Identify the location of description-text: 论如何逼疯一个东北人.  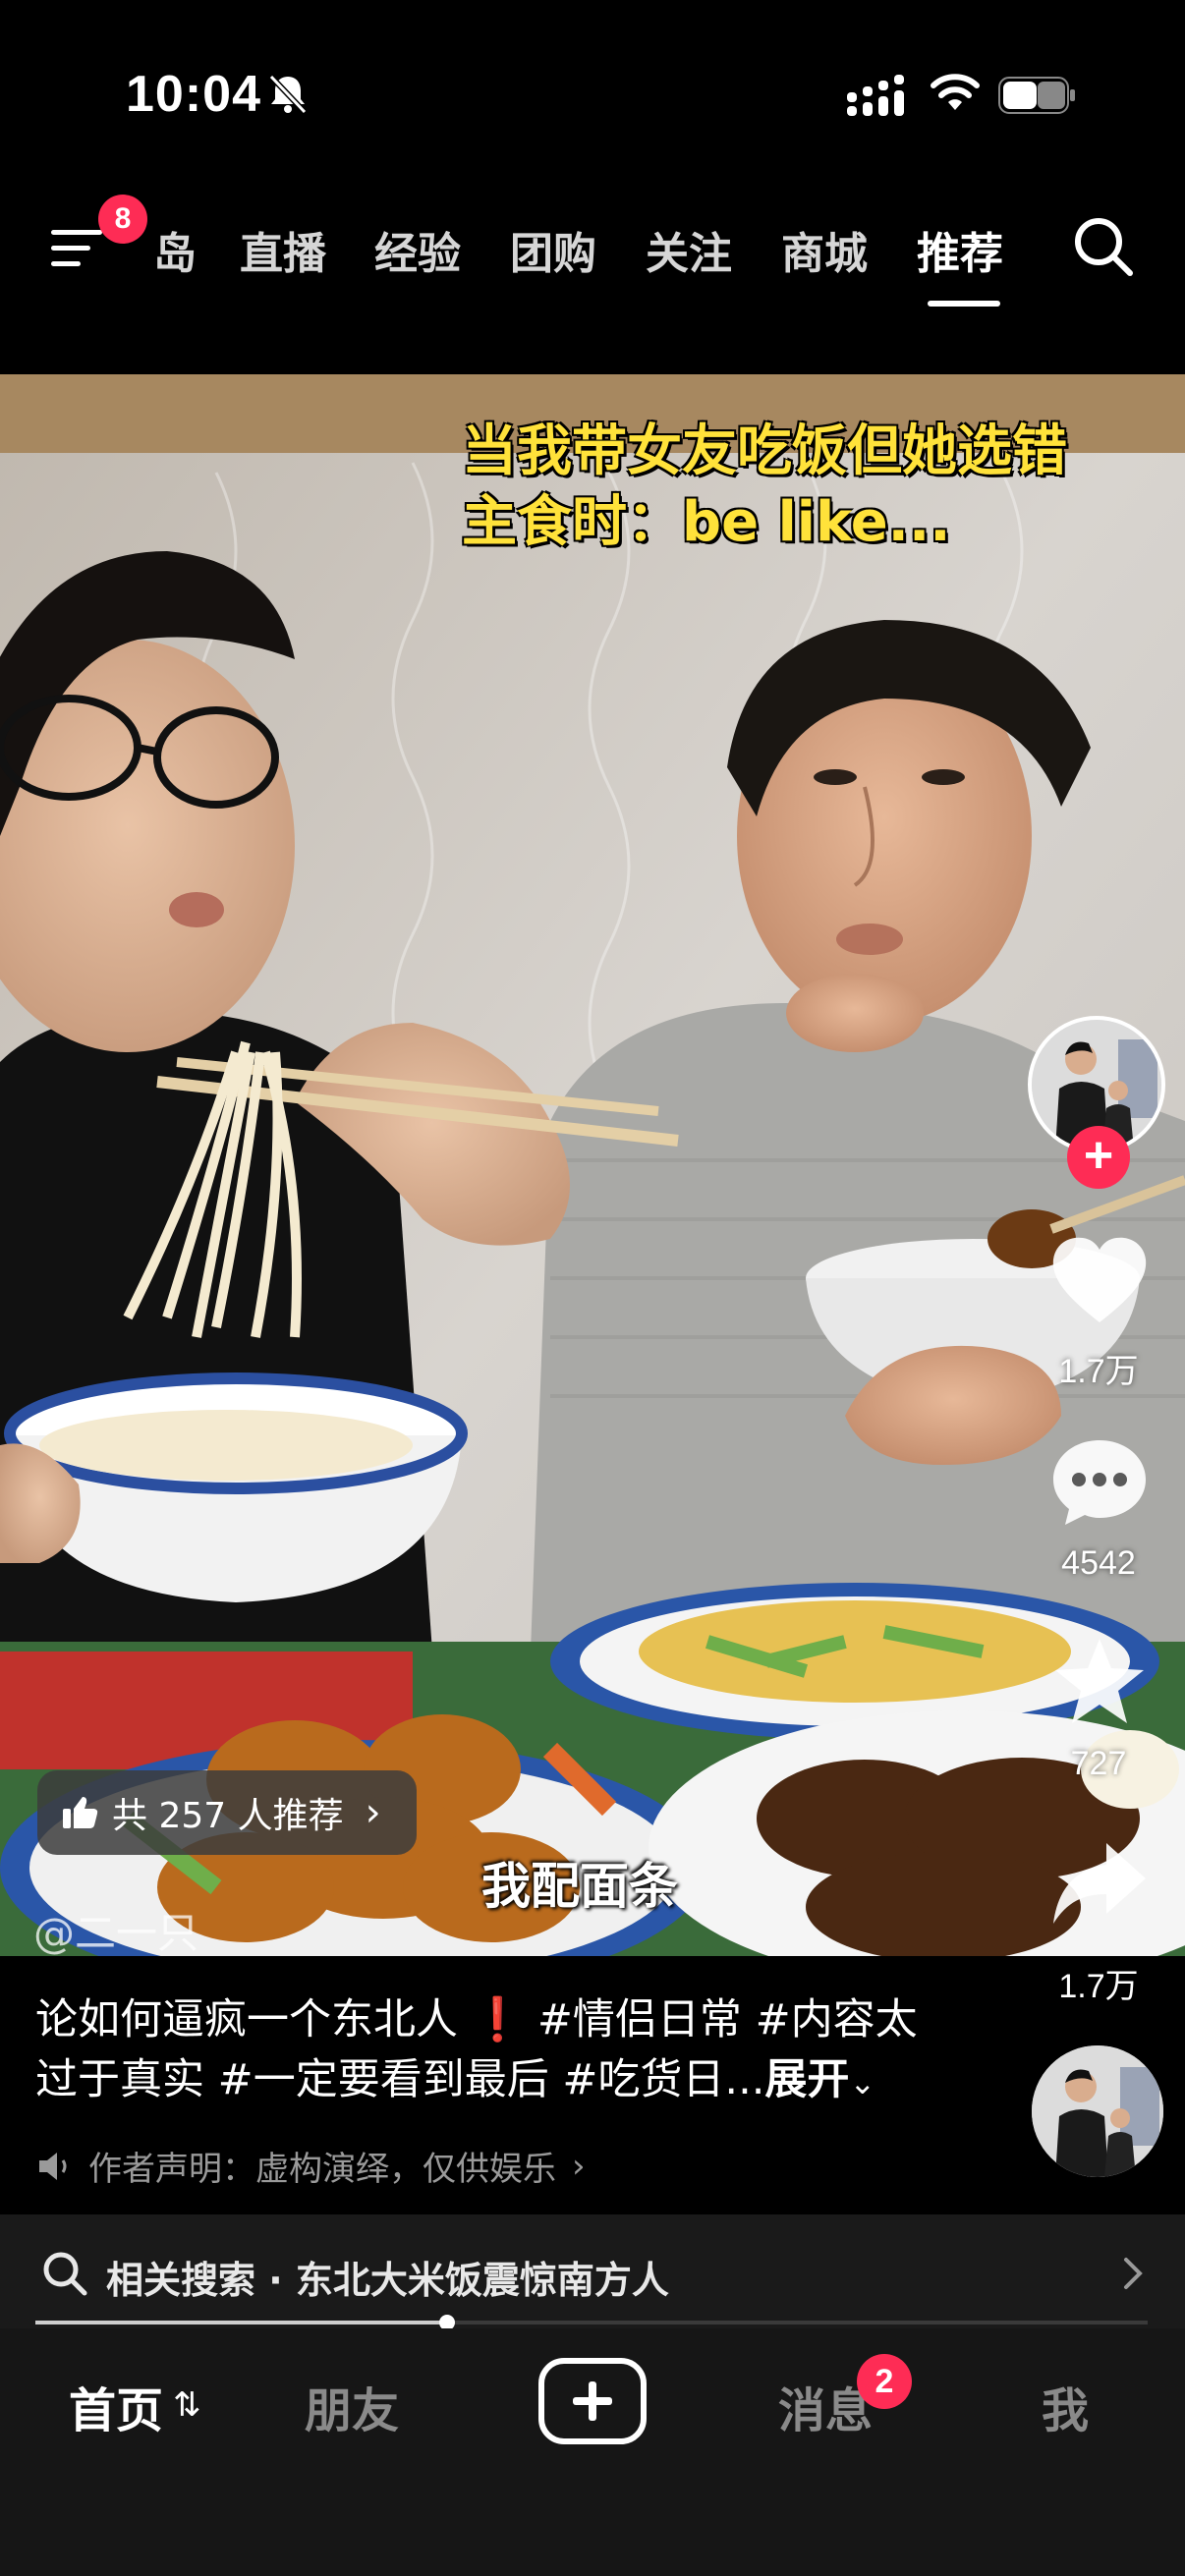
(247, 2019).